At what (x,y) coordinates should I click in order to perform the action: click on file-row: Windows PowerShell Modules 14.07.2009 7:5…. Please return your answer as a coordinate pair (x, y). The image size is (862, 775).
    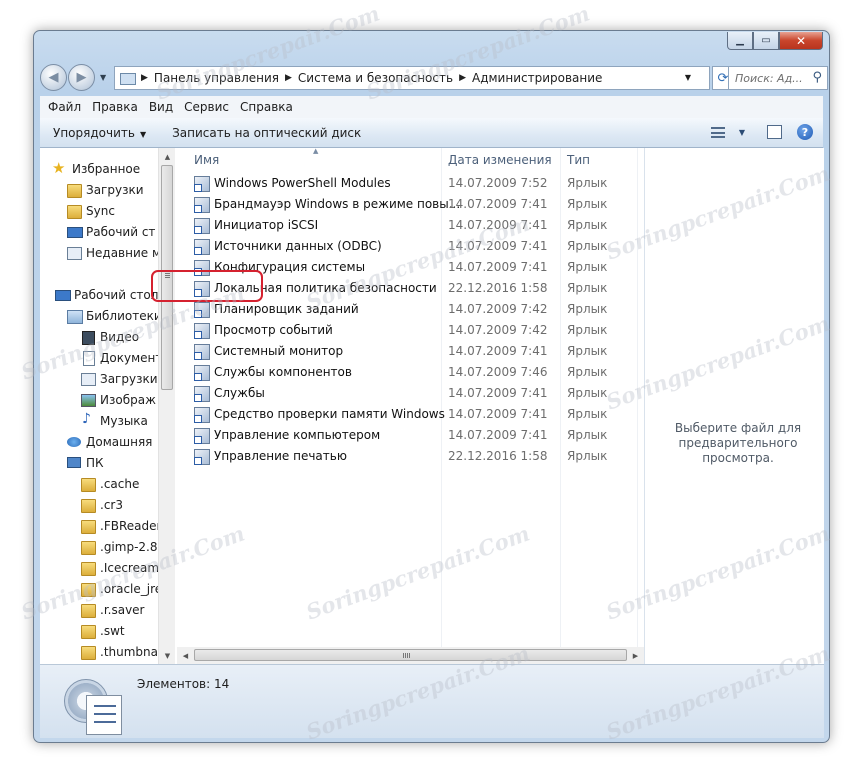
    Looking at the image, I should click on (410, 183).